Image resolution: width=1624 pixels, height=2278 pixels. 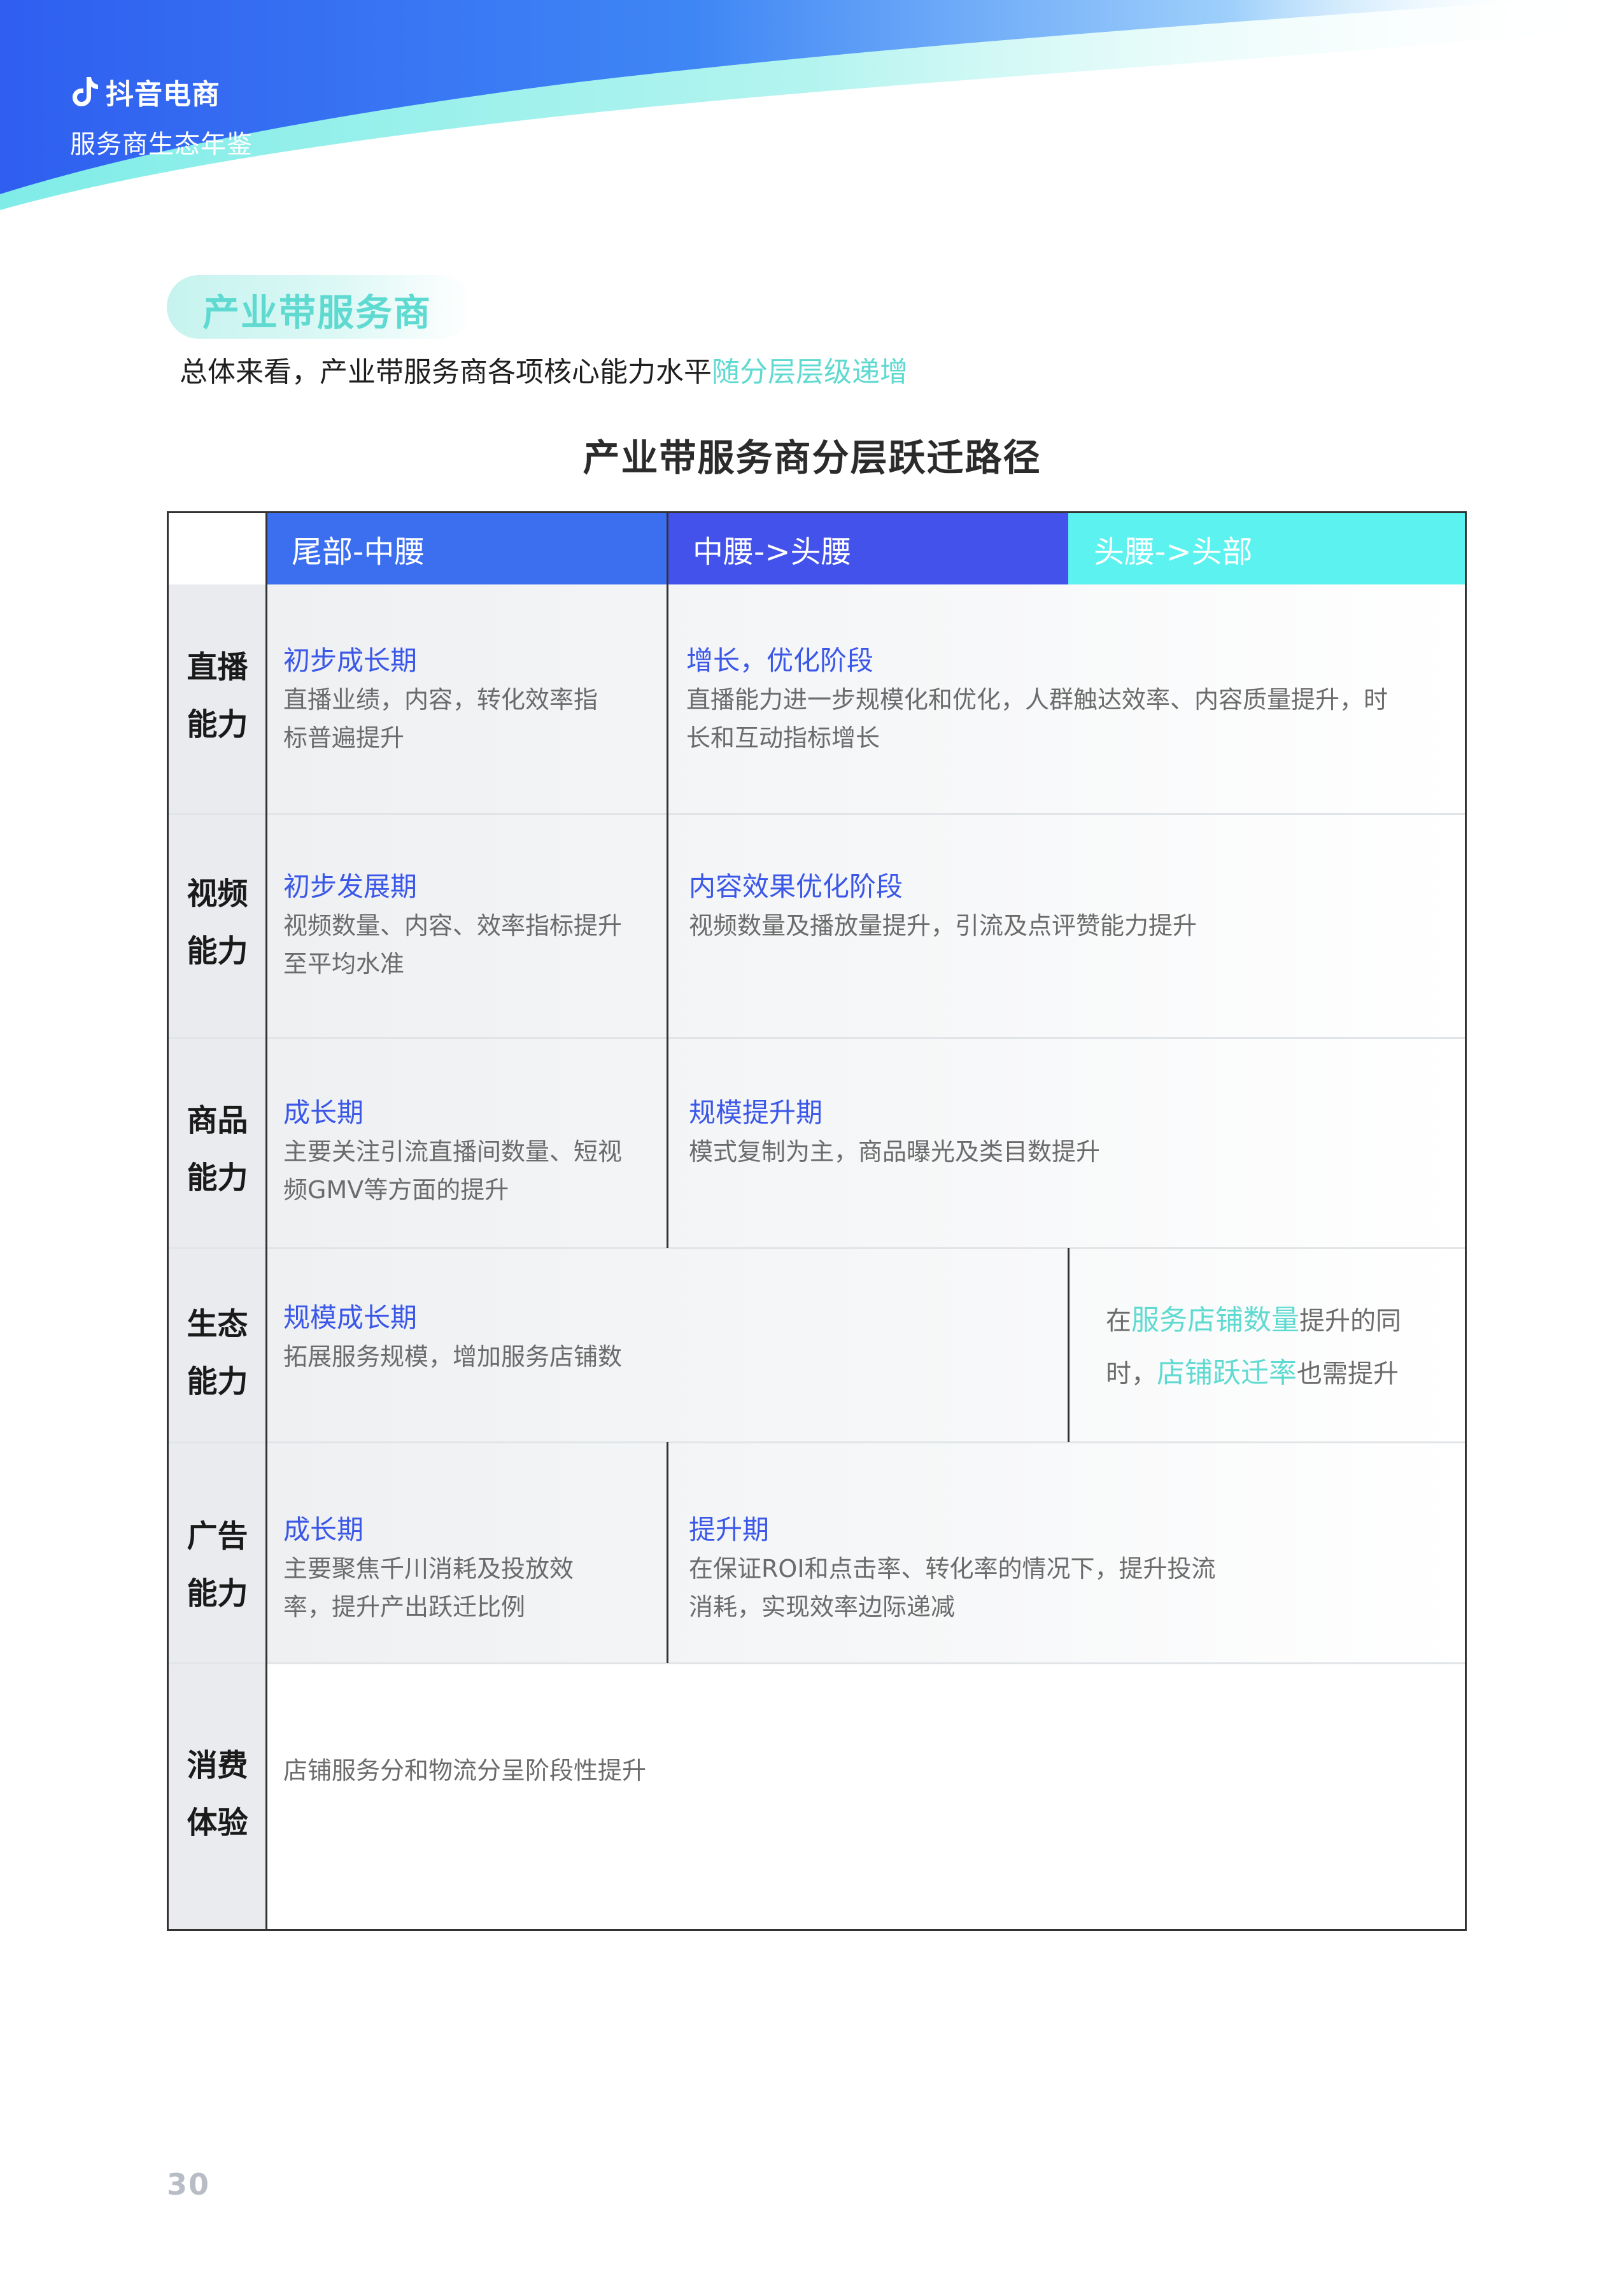 I want to click on summary-highlight: 随分层层级递增, so click(x=810, y=372).